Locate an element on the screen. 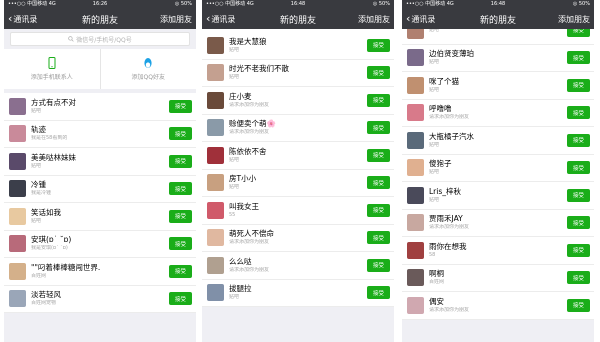  list-item: 淡若轻风 百姓网宠物 接受 is located at coordinates (100, 299).